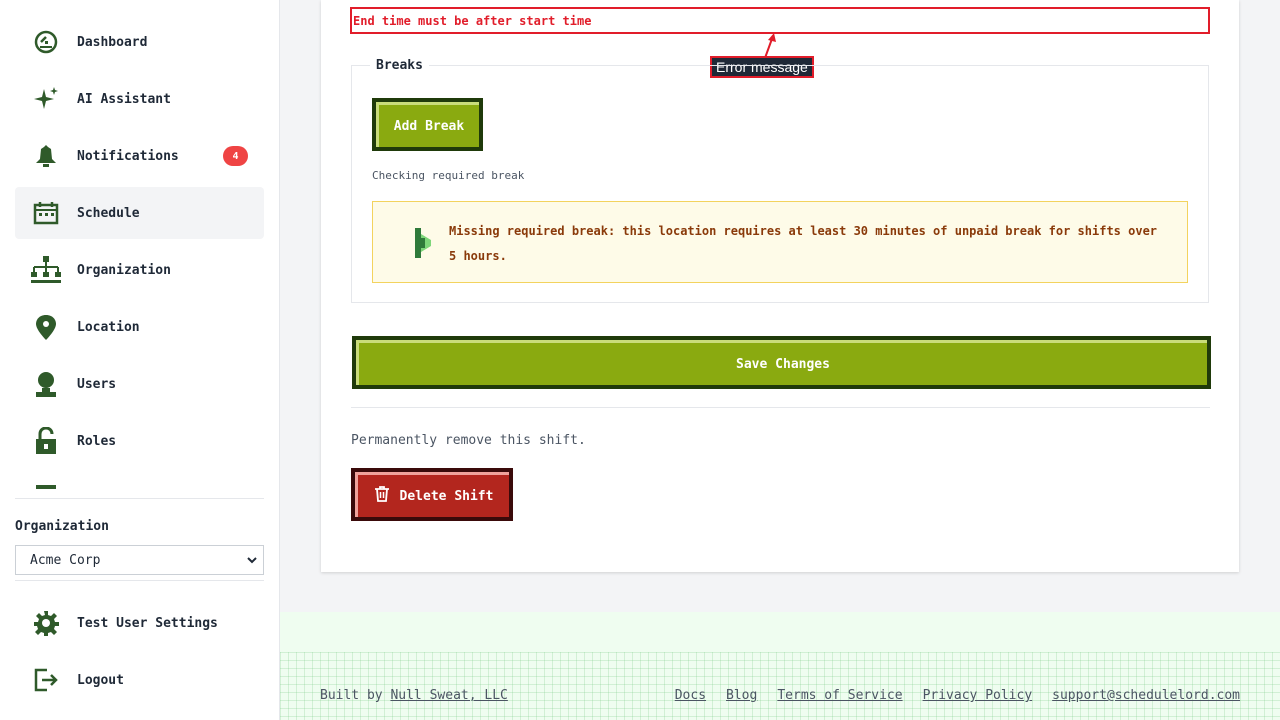 The image size is (1280, 720). I want to click on logout-label: Logout, so click(100, 680).